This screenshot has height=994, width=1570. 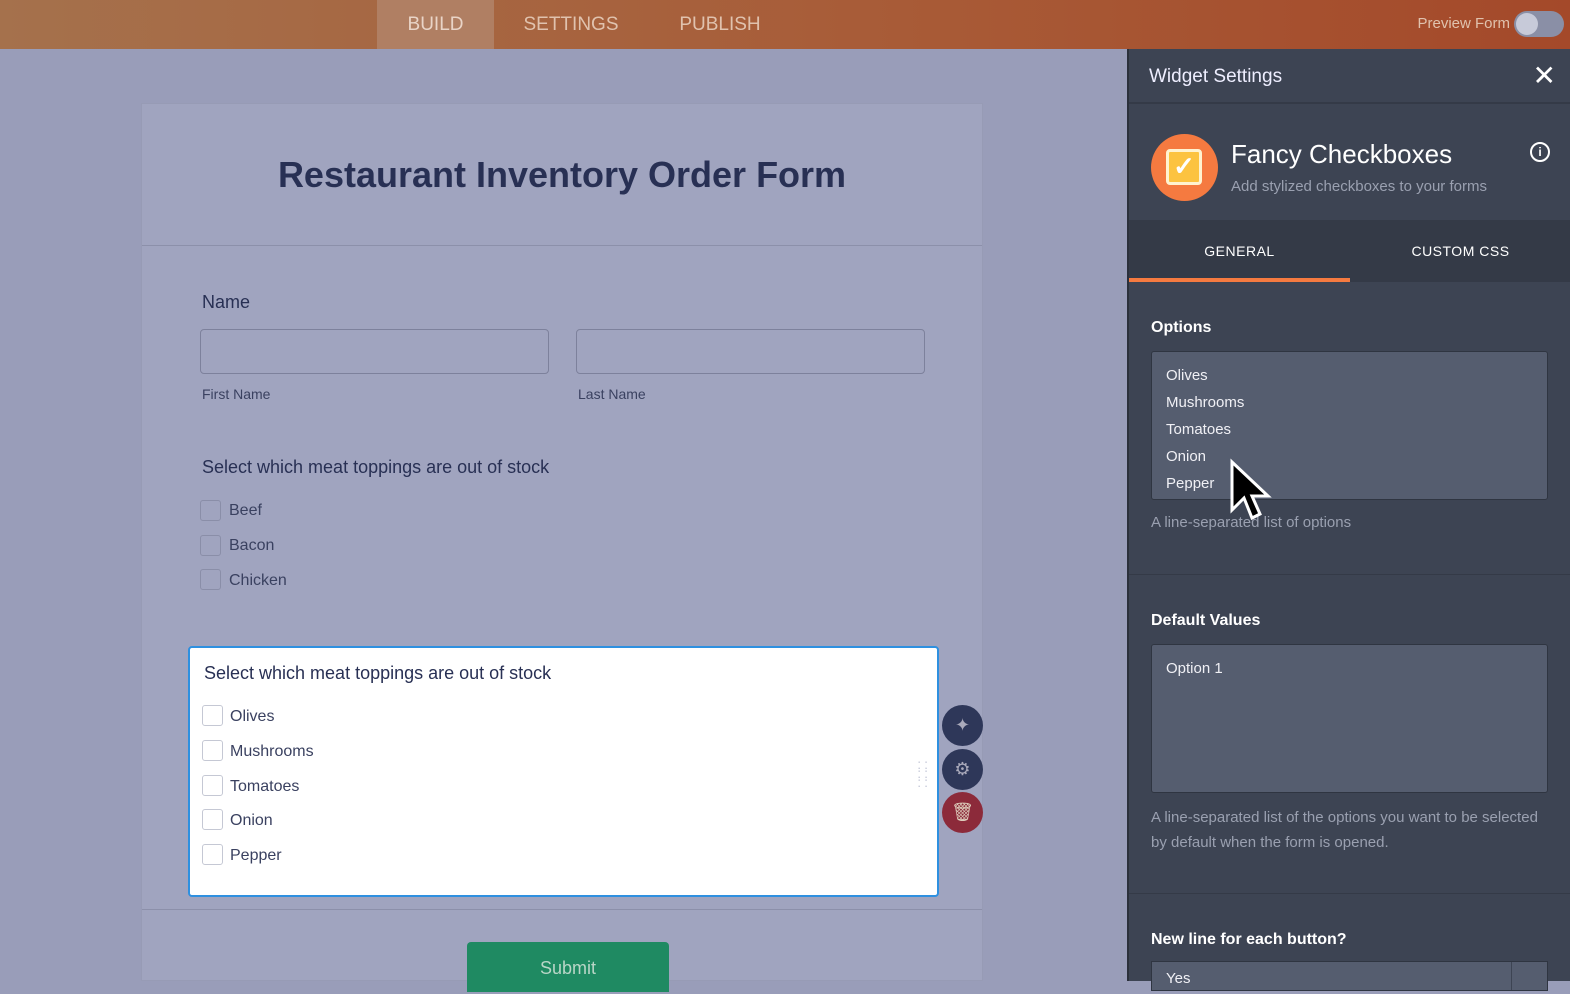 What do you see at coordinates (1184, 167) in the screenshot?
I see `checkbox-logo-icon: ✓` at bounding box center [1184, 167].